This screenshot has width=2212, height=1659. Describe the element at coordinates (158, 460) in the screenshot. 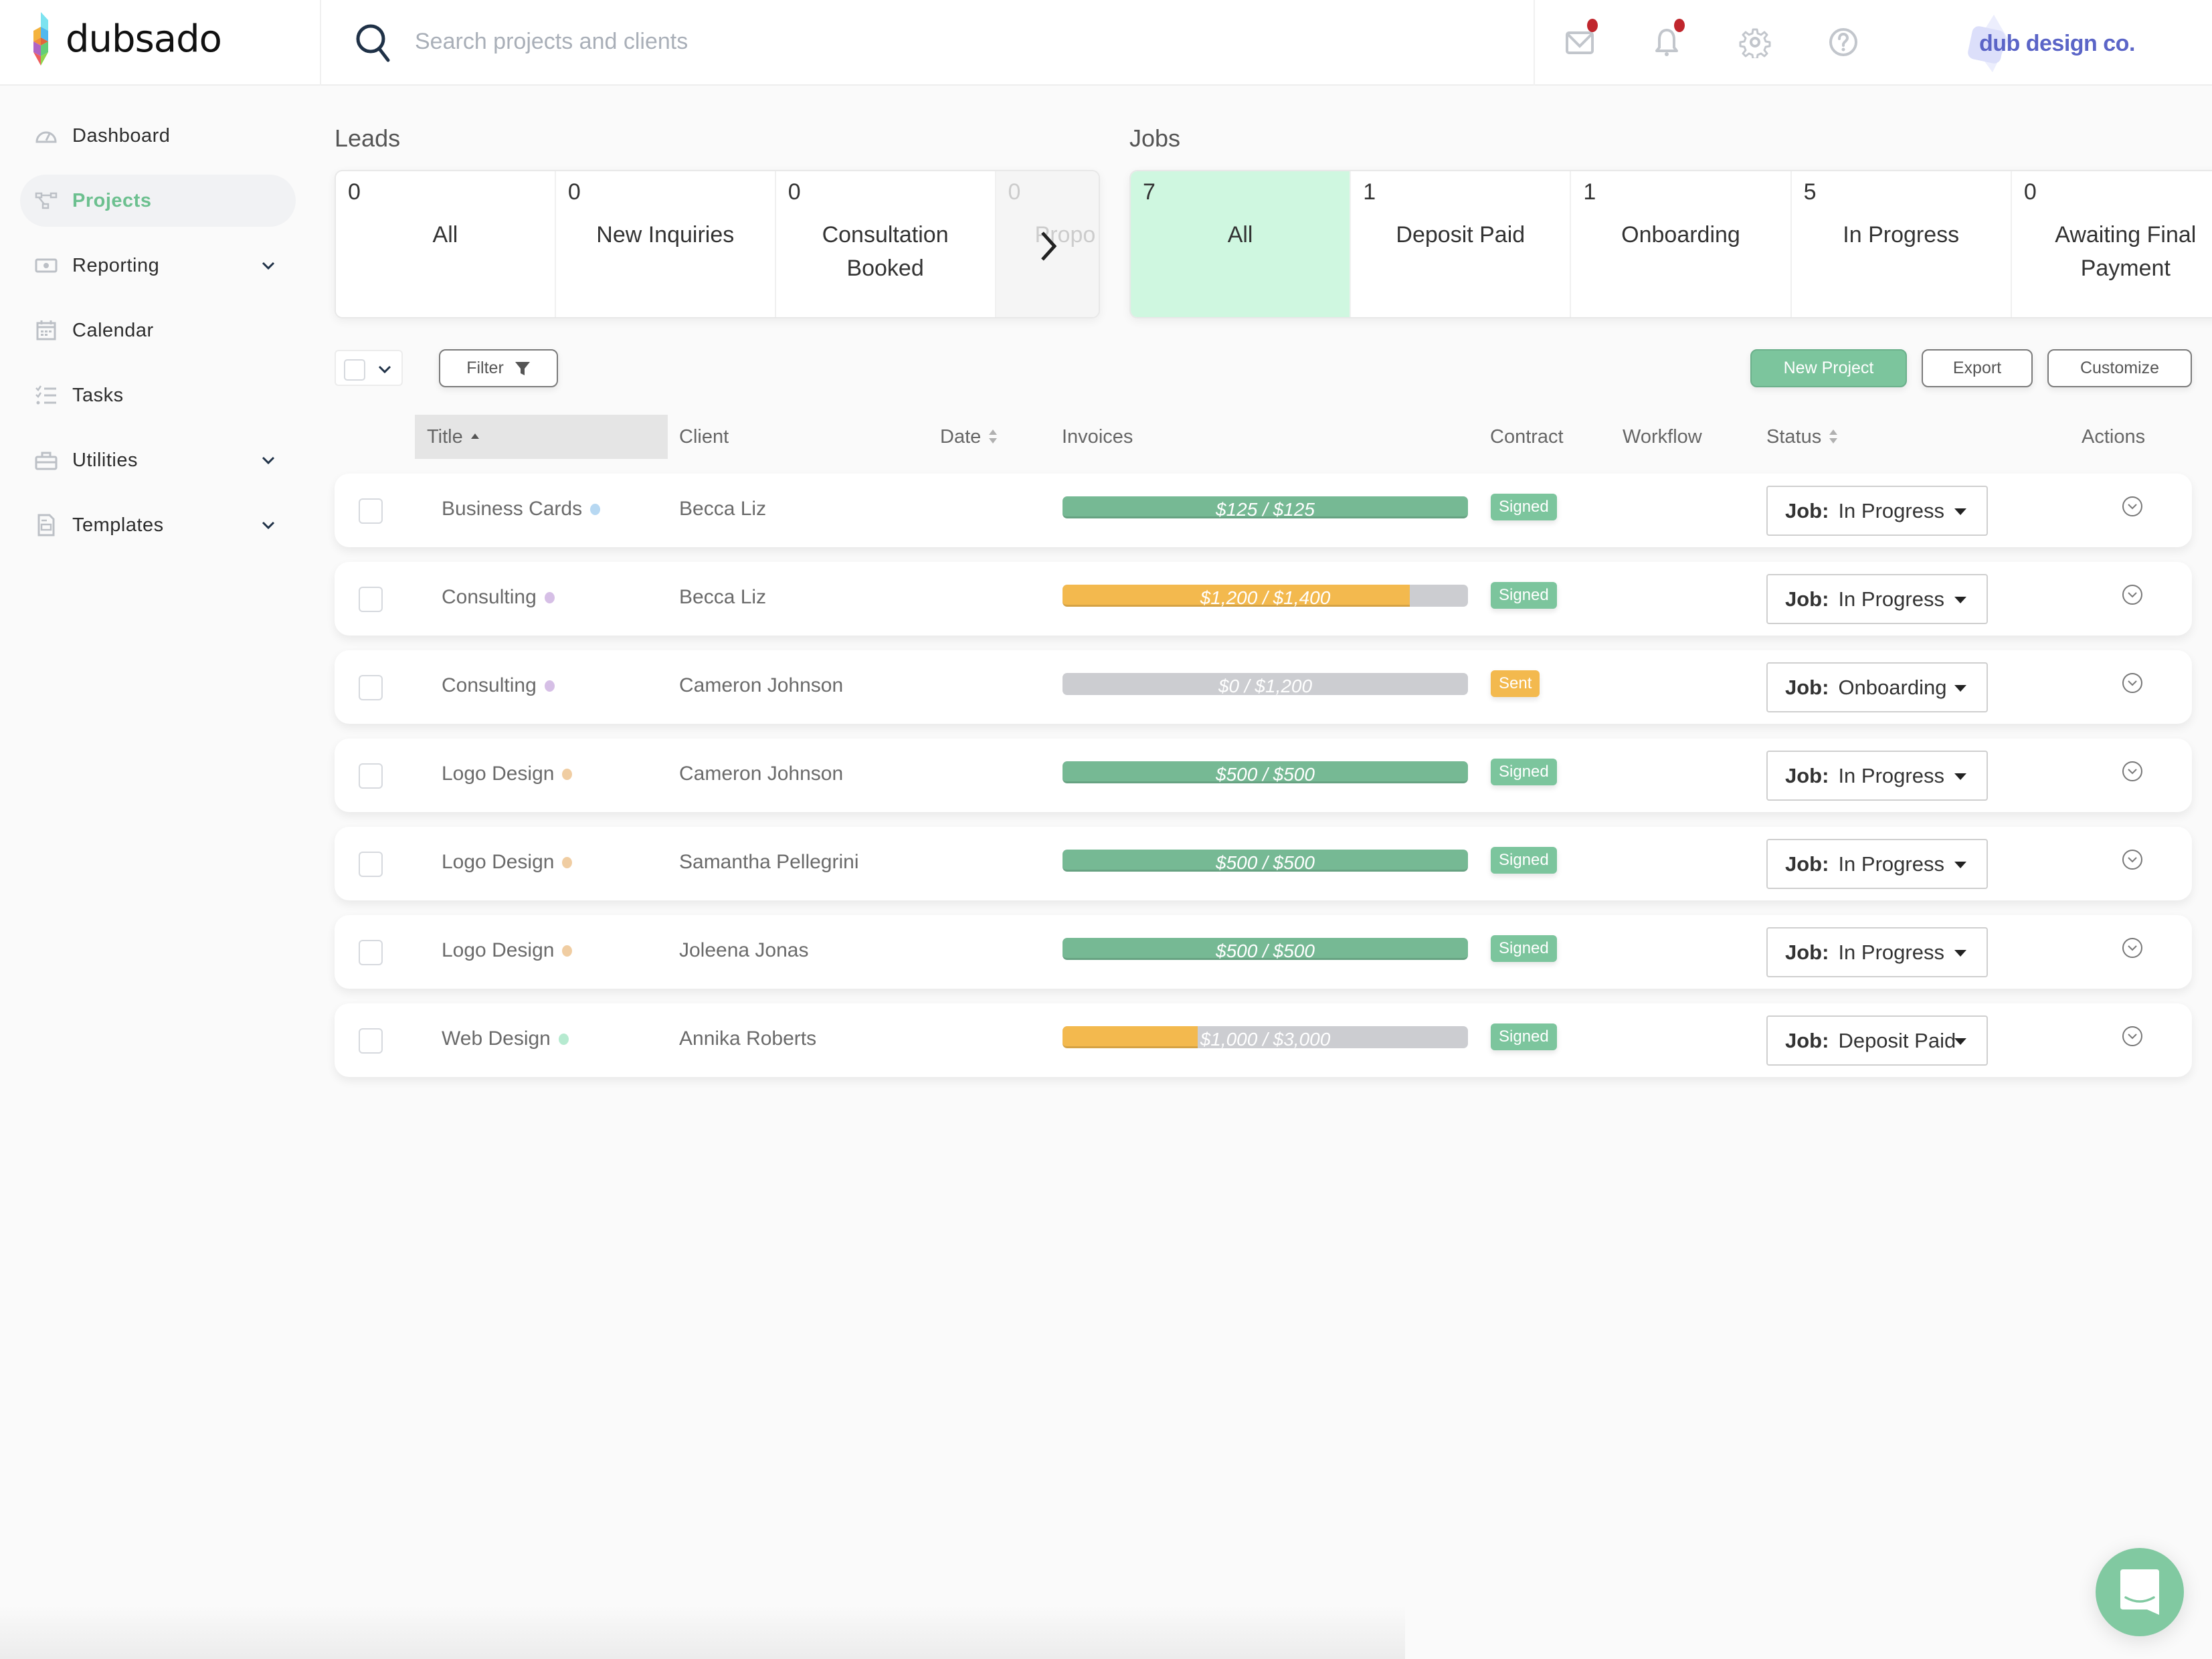

I see `sidebar-item-utilities: Utilities` at that location.